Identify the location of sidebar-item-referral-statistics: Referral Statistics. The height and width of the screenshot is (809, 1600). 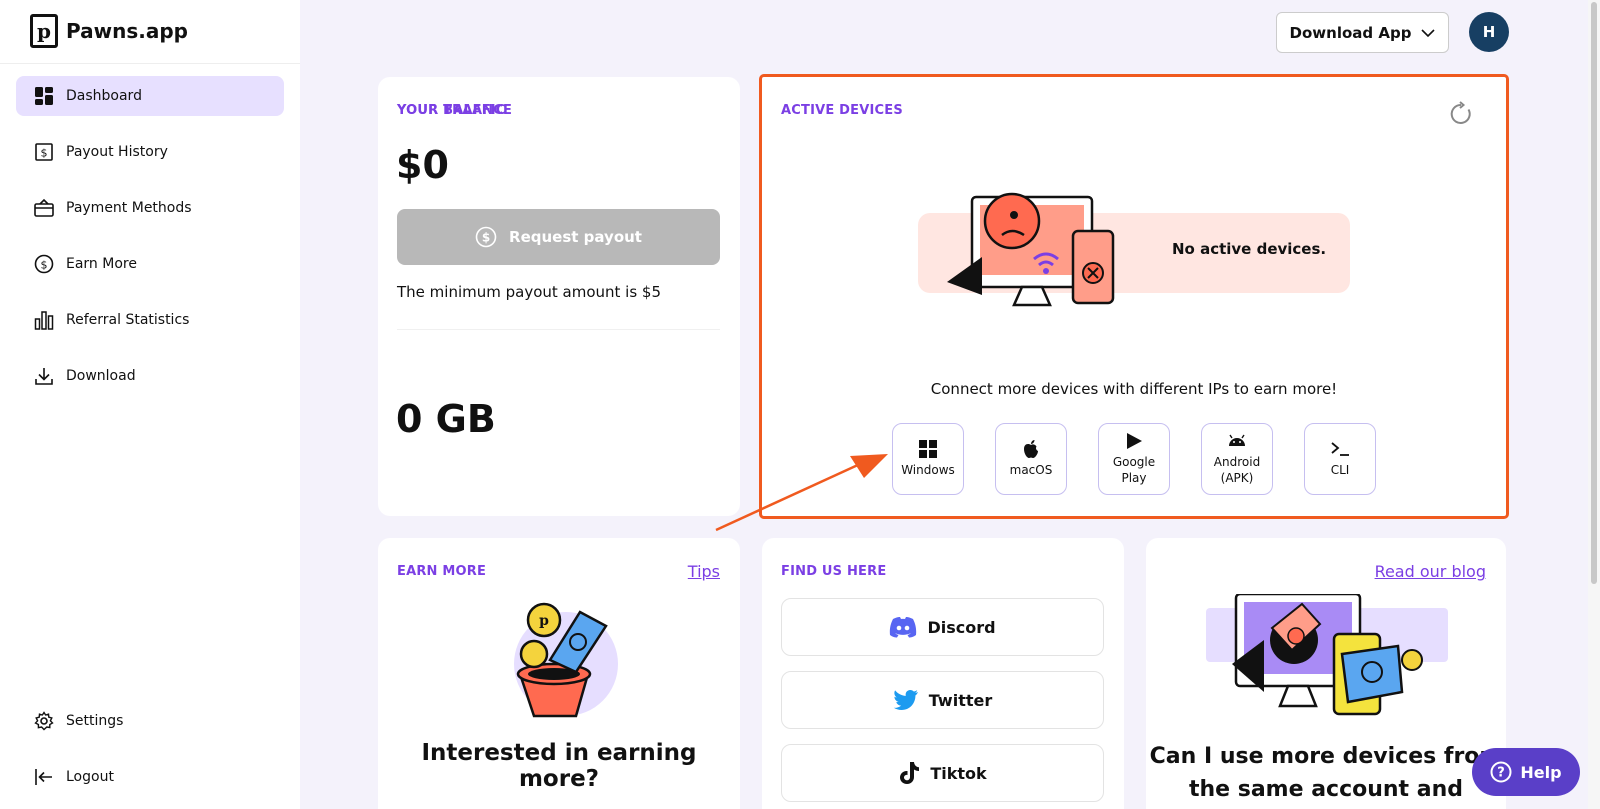
(150, 320).